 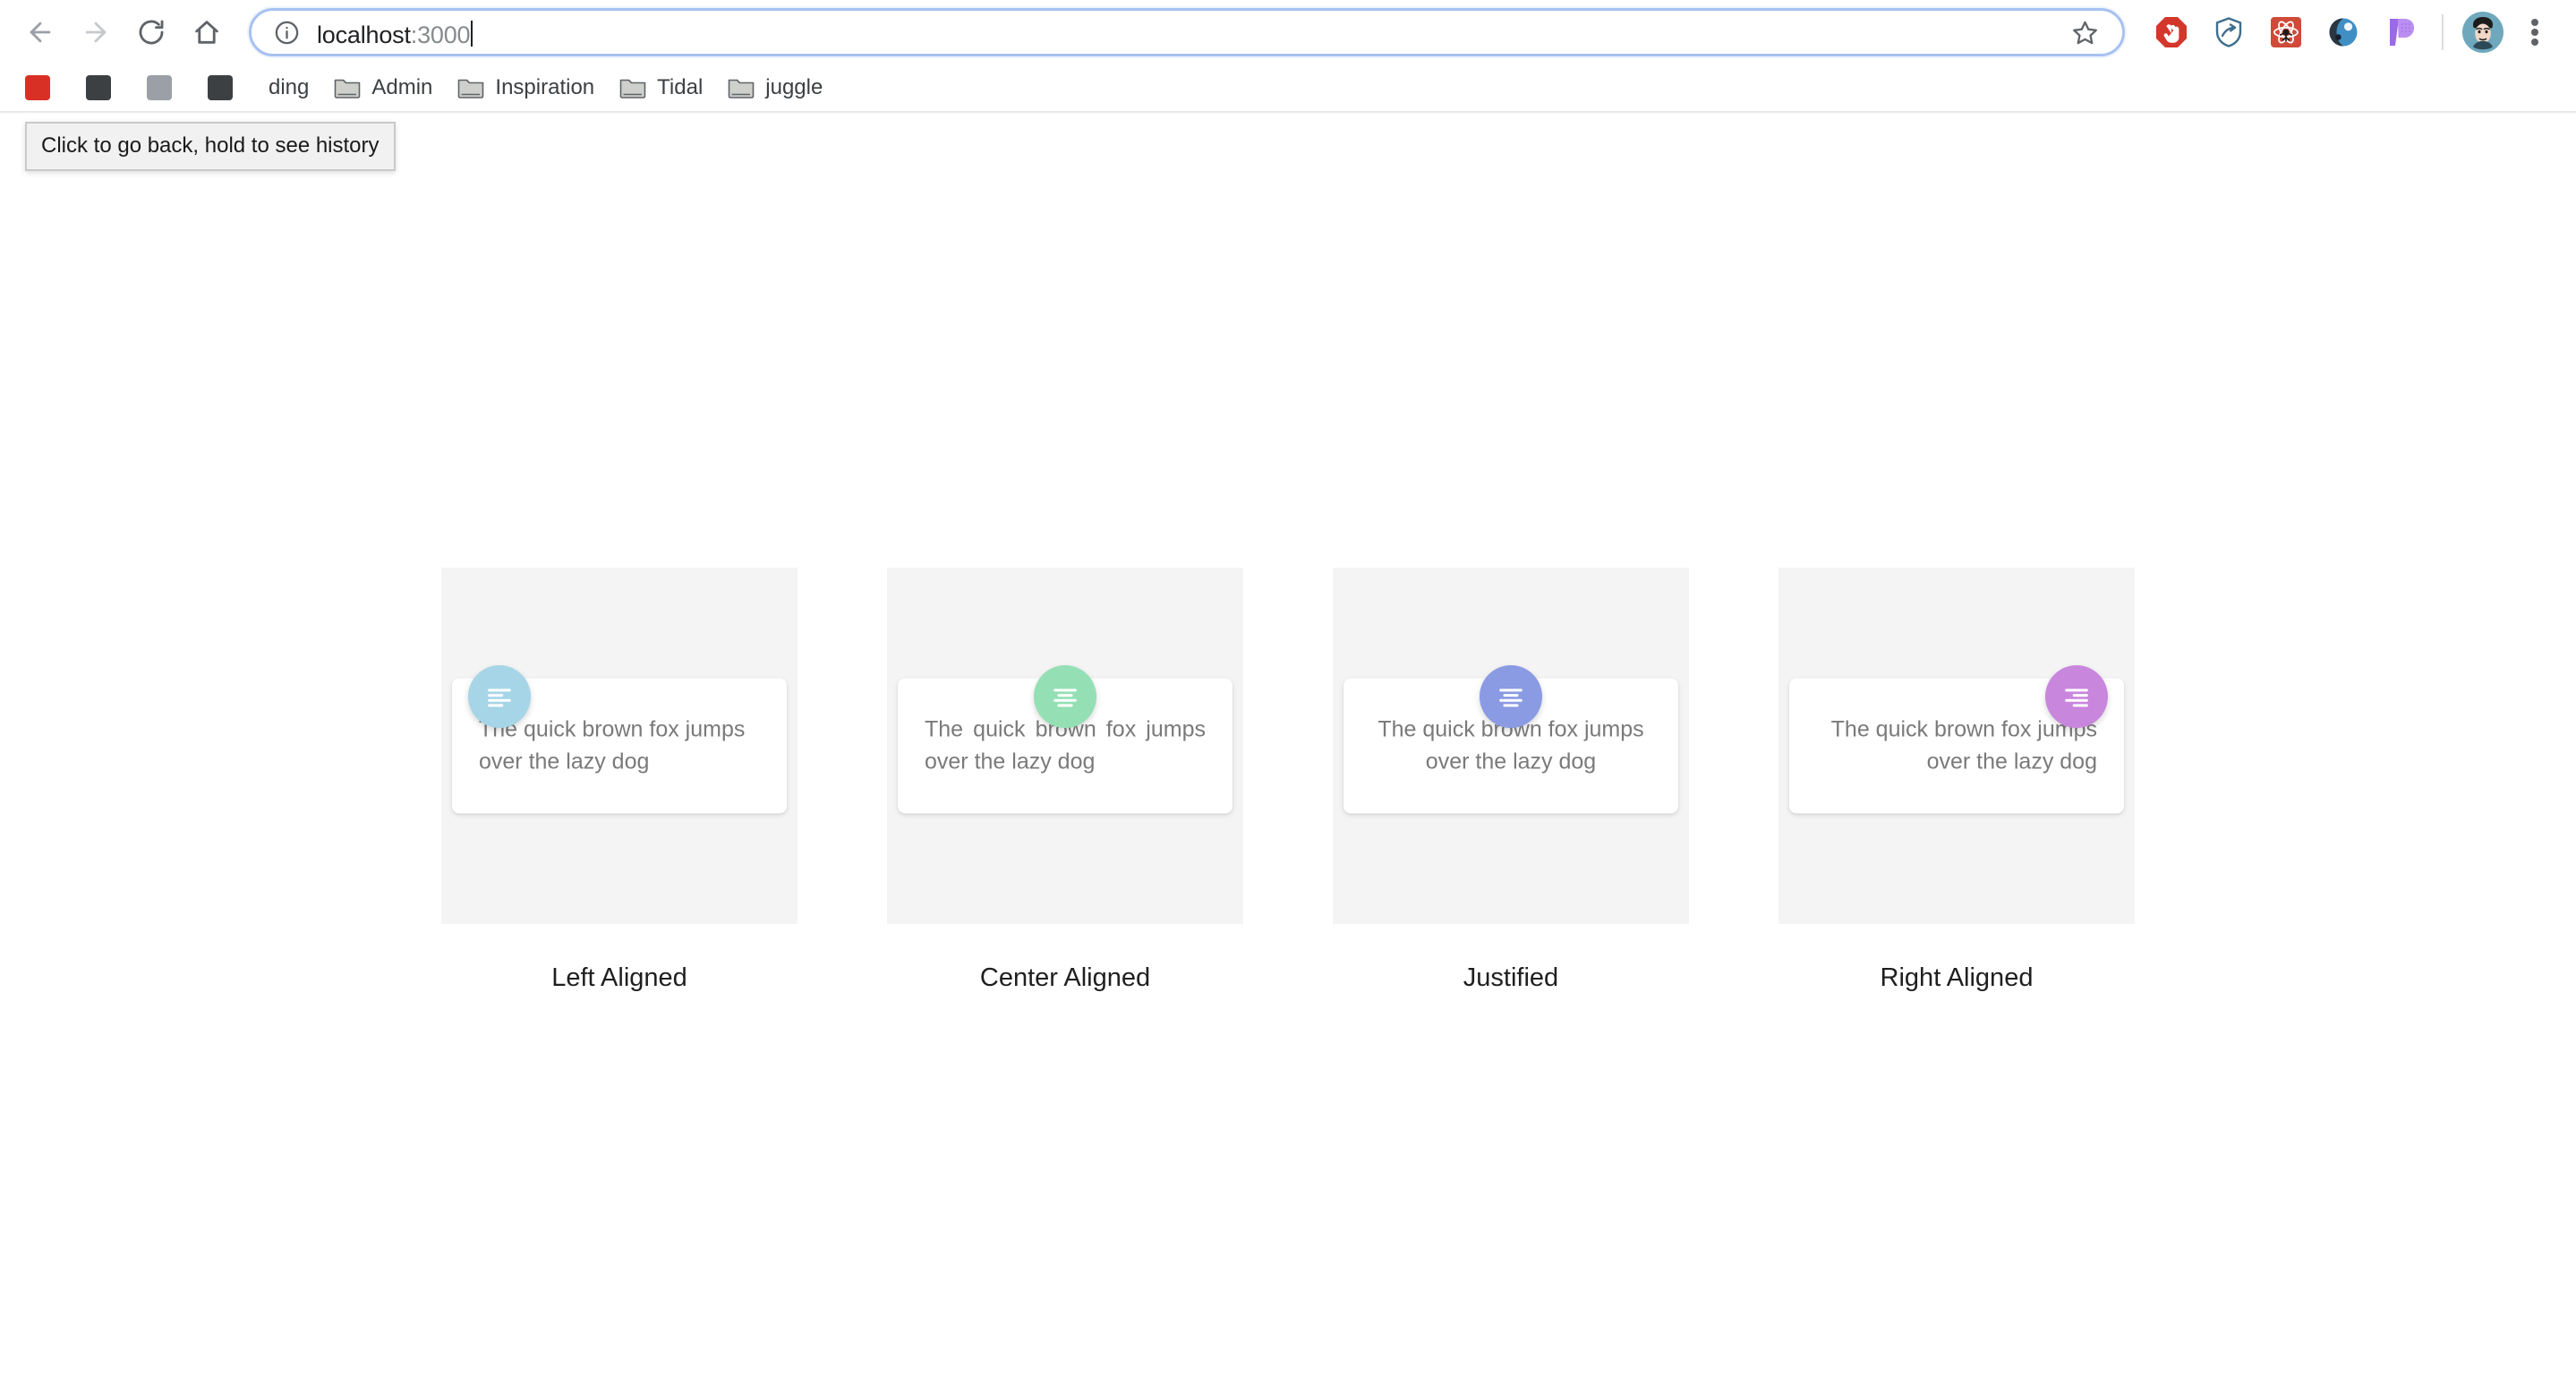 I want to click on card-label: Justified, so click(x=1511, y=977).